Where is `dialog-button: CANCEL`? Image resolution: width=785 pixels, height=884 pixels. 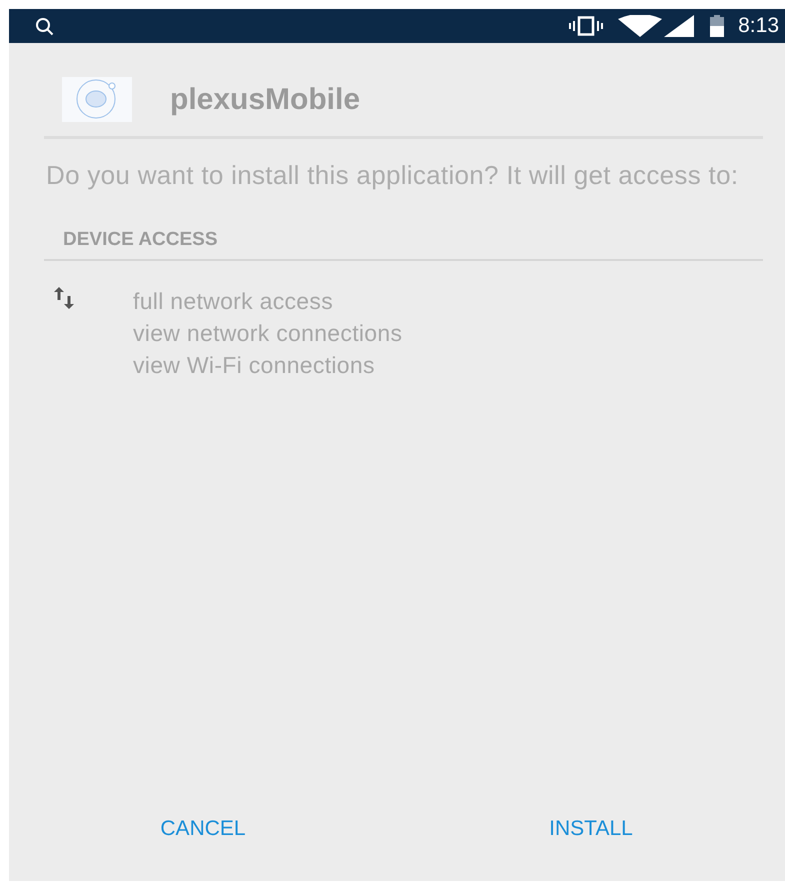
dialog-button: CANCEL is located at coordinates (203, 829).